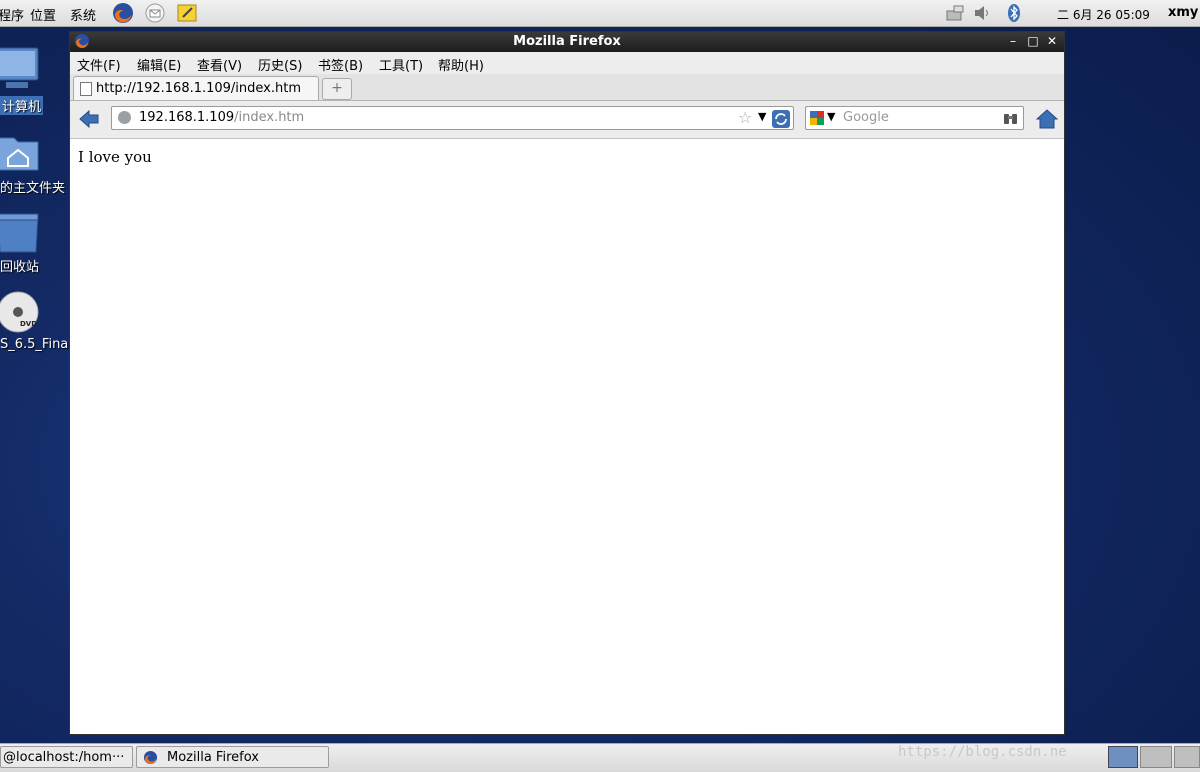  I want to click on navigation-bar: 192.168.1.109/index.htm ☆ ▼ ▼ Google, so click(567, 120).